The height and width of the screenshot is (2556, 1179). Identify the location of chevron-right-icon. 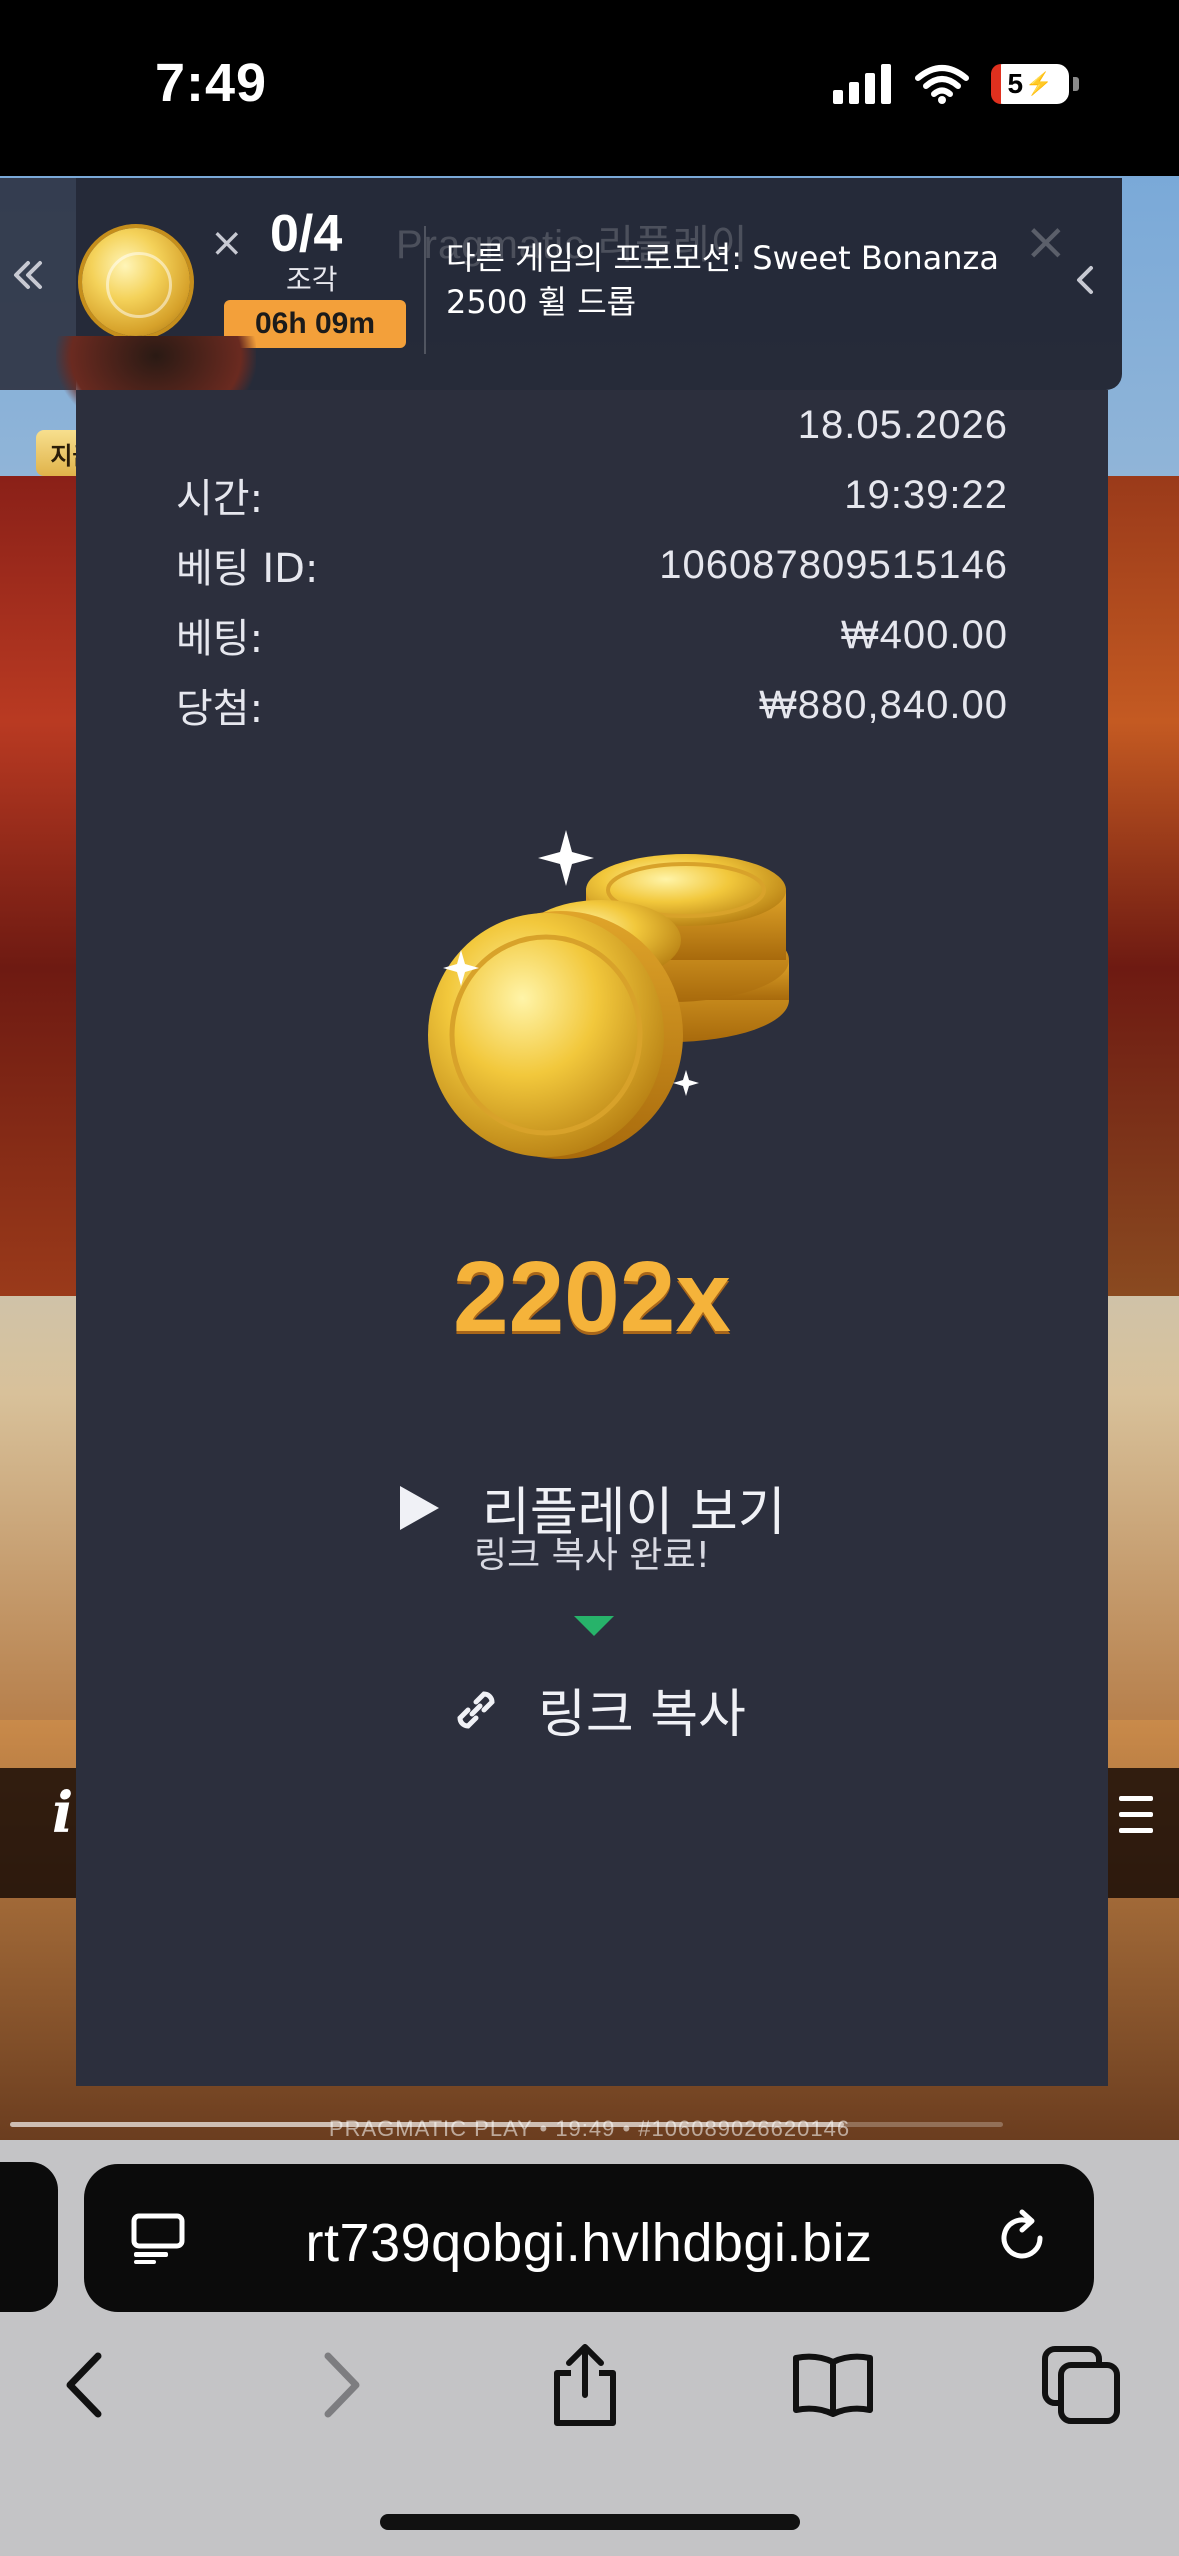
(342, 2385).